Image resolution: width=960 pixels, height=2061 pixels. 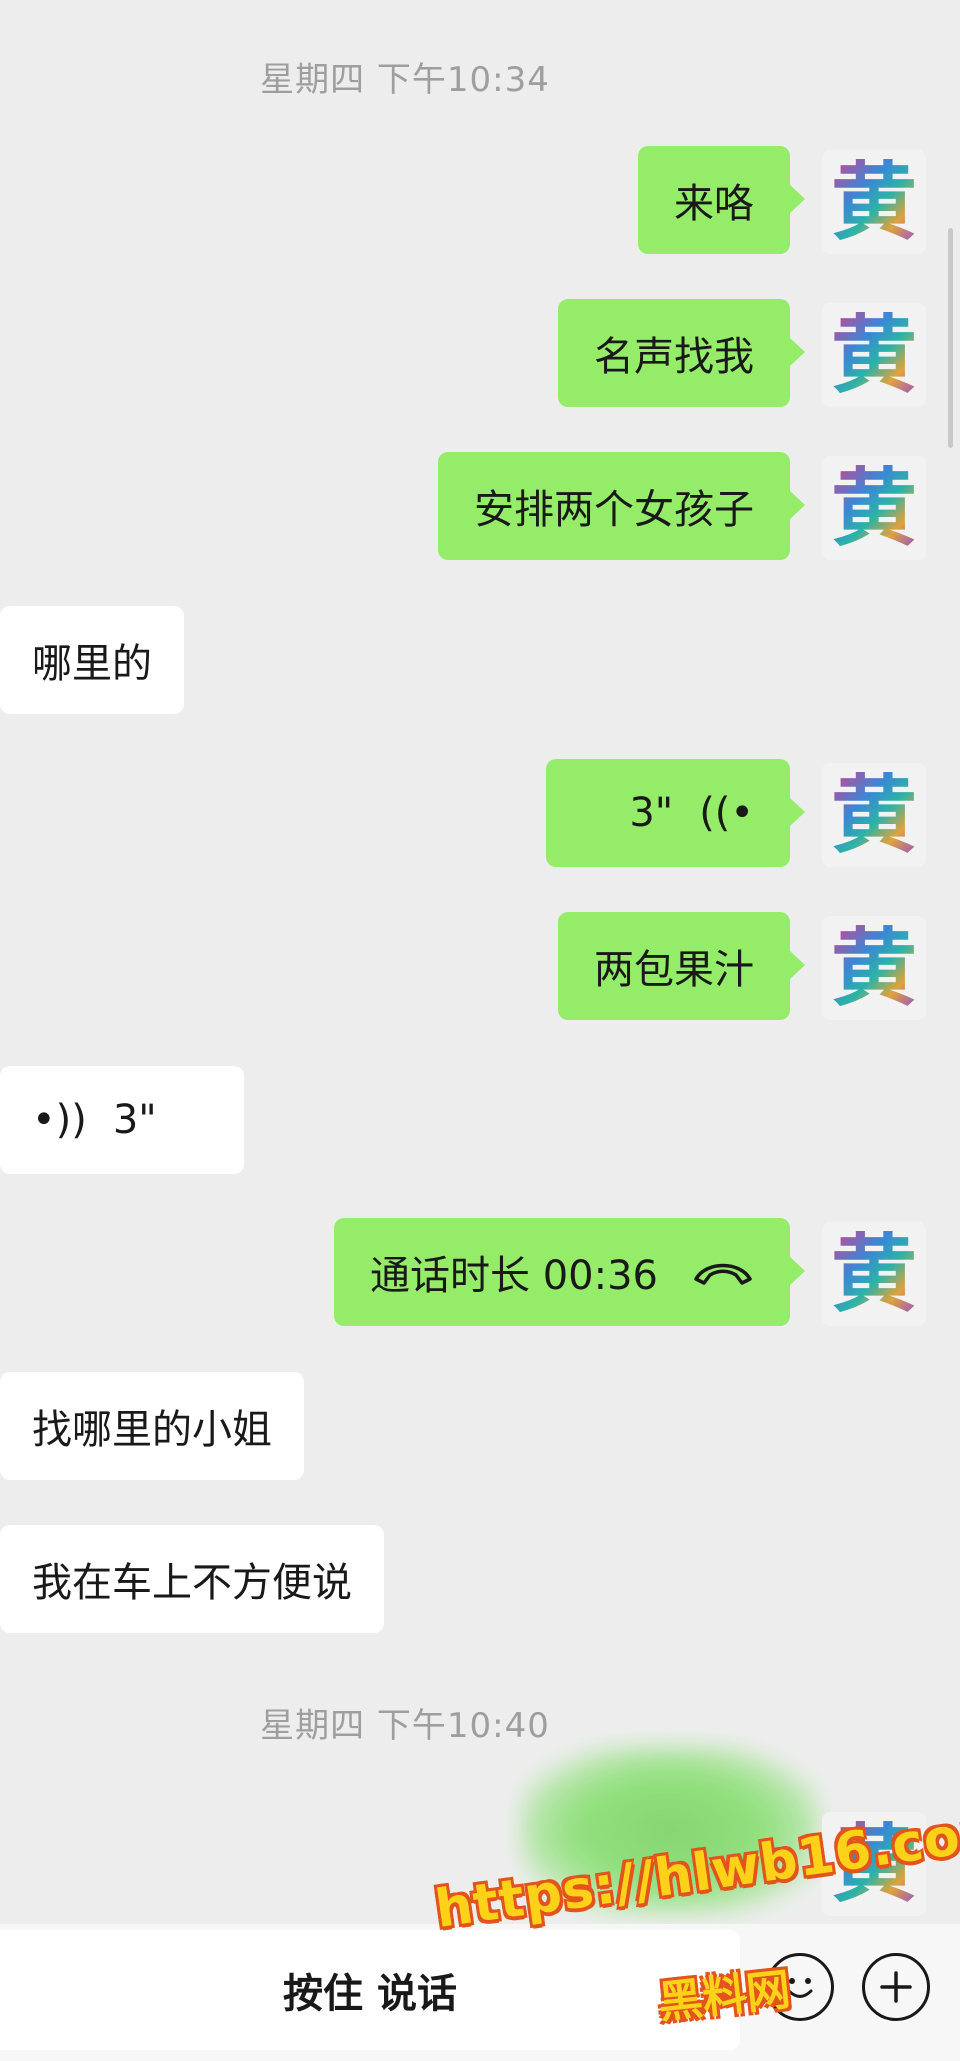 I want to click on message-bubble-incoming: 哪里的, so click(x=92, y=660).